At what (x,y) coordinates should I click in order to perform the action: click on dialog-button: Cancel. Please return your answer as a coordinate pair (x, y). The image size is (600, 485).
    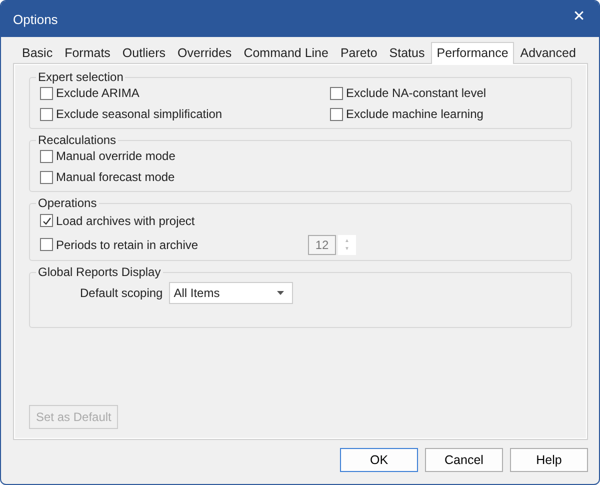
    Looking at the image, I should click on (464, 460).